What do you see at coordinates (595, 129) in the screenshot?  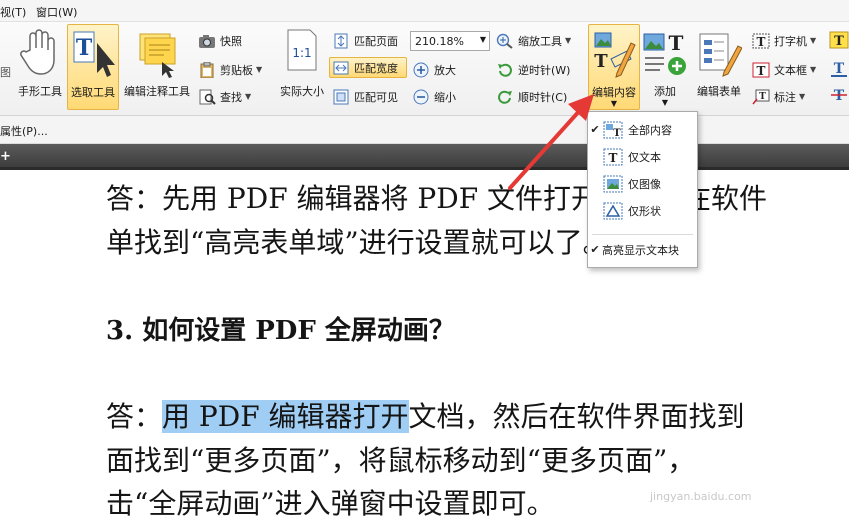 I see `check-icon: ✔` at bounding box center [595, 129].